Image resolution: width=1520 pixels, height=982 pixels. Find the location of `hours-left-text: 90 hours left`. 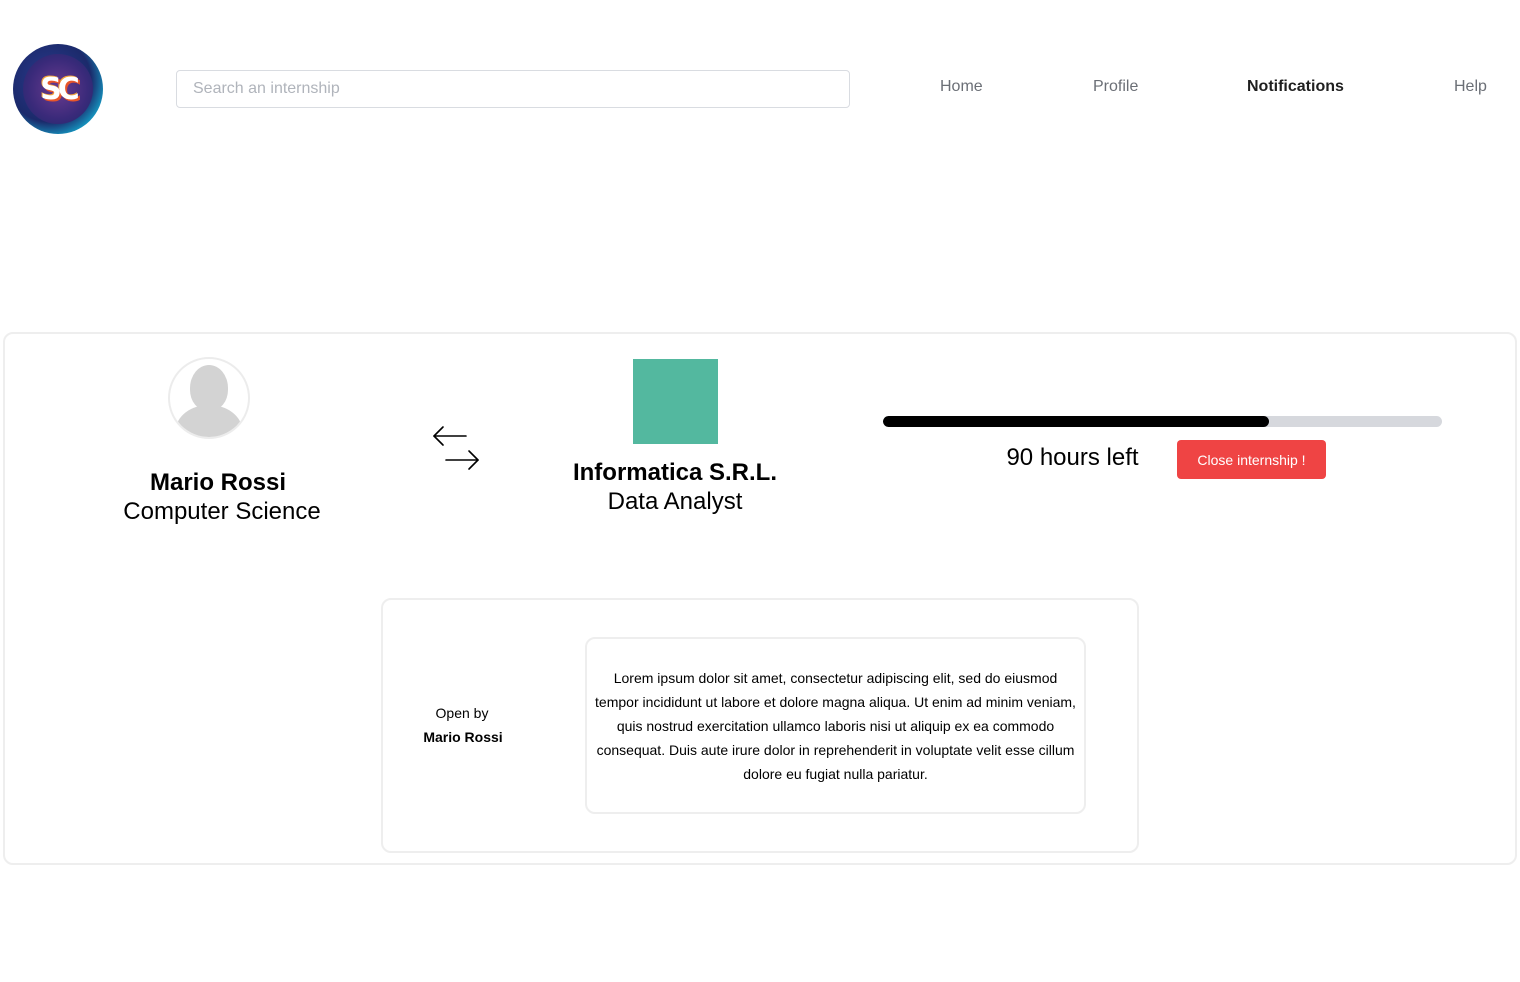

hours-left-text: 90 hours left is located at coordinates (1072, 457).